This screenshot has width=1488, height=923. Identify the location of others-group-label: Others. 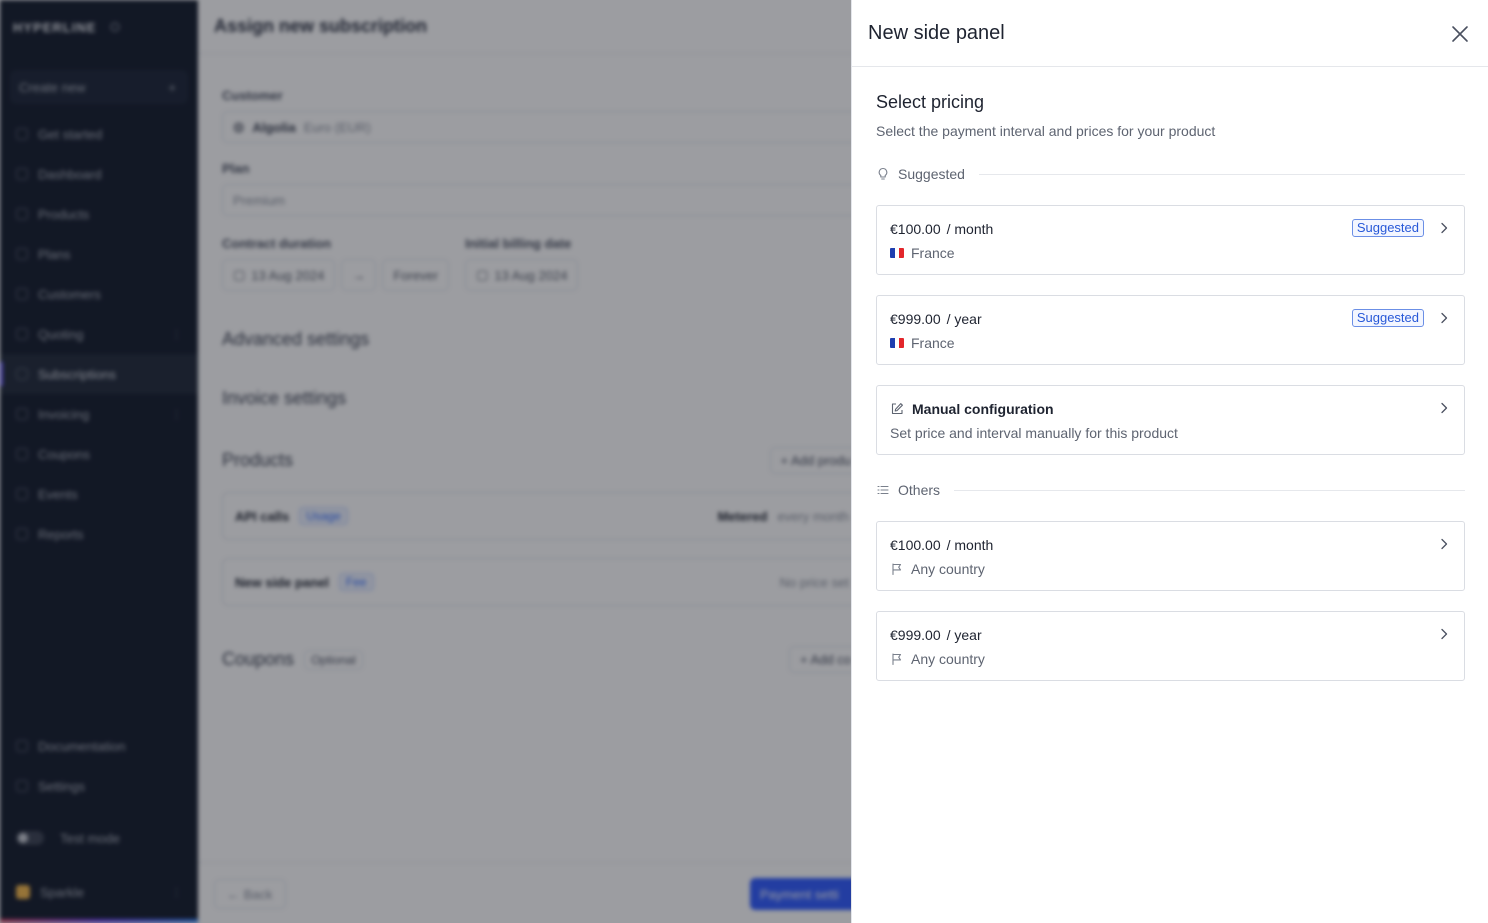
(1170, 490).